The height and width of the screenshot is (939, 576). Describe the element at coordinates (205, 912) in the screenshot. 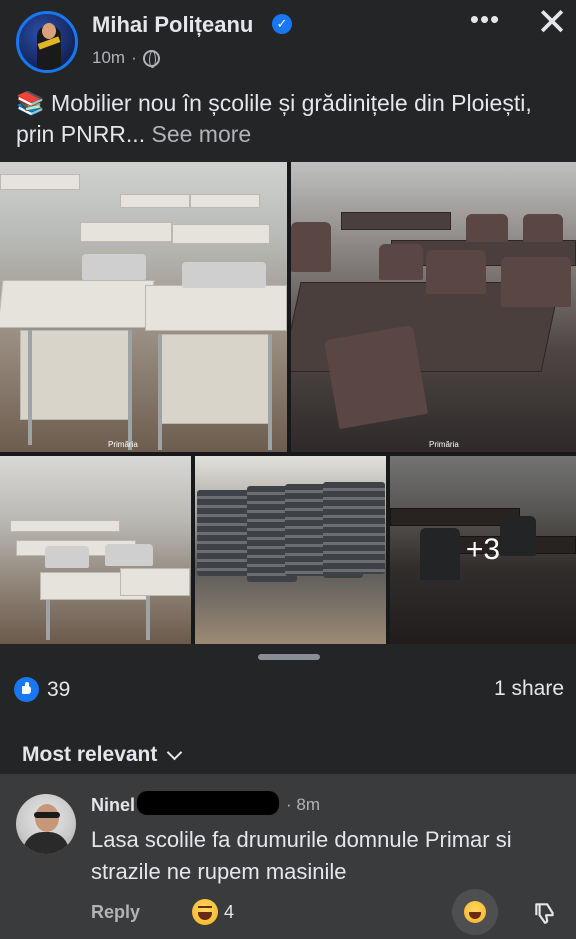

I see `haha-reaction-icon` at that location.